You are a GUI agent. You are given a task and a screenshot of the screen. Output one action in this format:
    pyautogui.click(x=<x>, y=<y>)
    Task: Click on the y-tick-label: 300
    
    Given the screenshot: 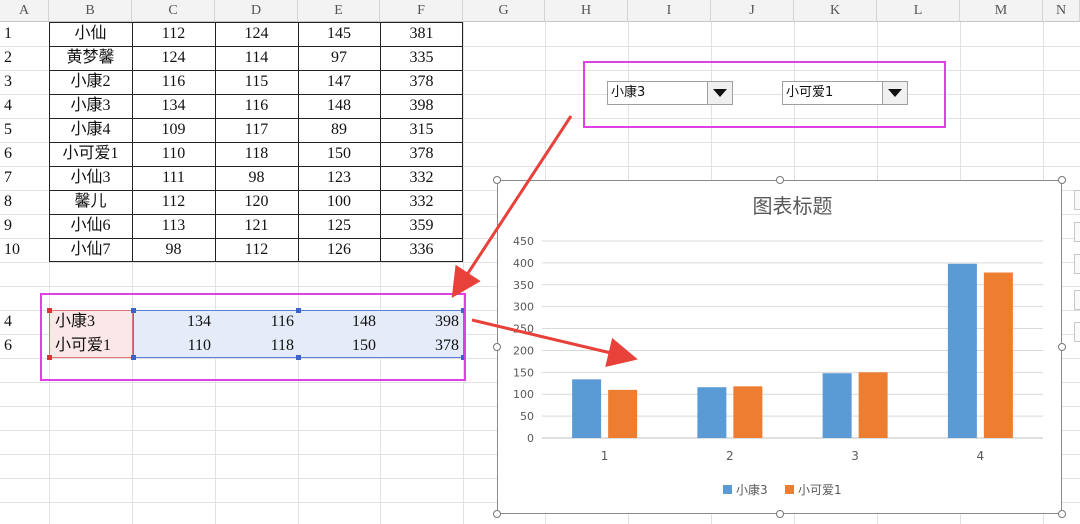 What is the action you would take?
    pyautogui.click(x=523, y=307)
    